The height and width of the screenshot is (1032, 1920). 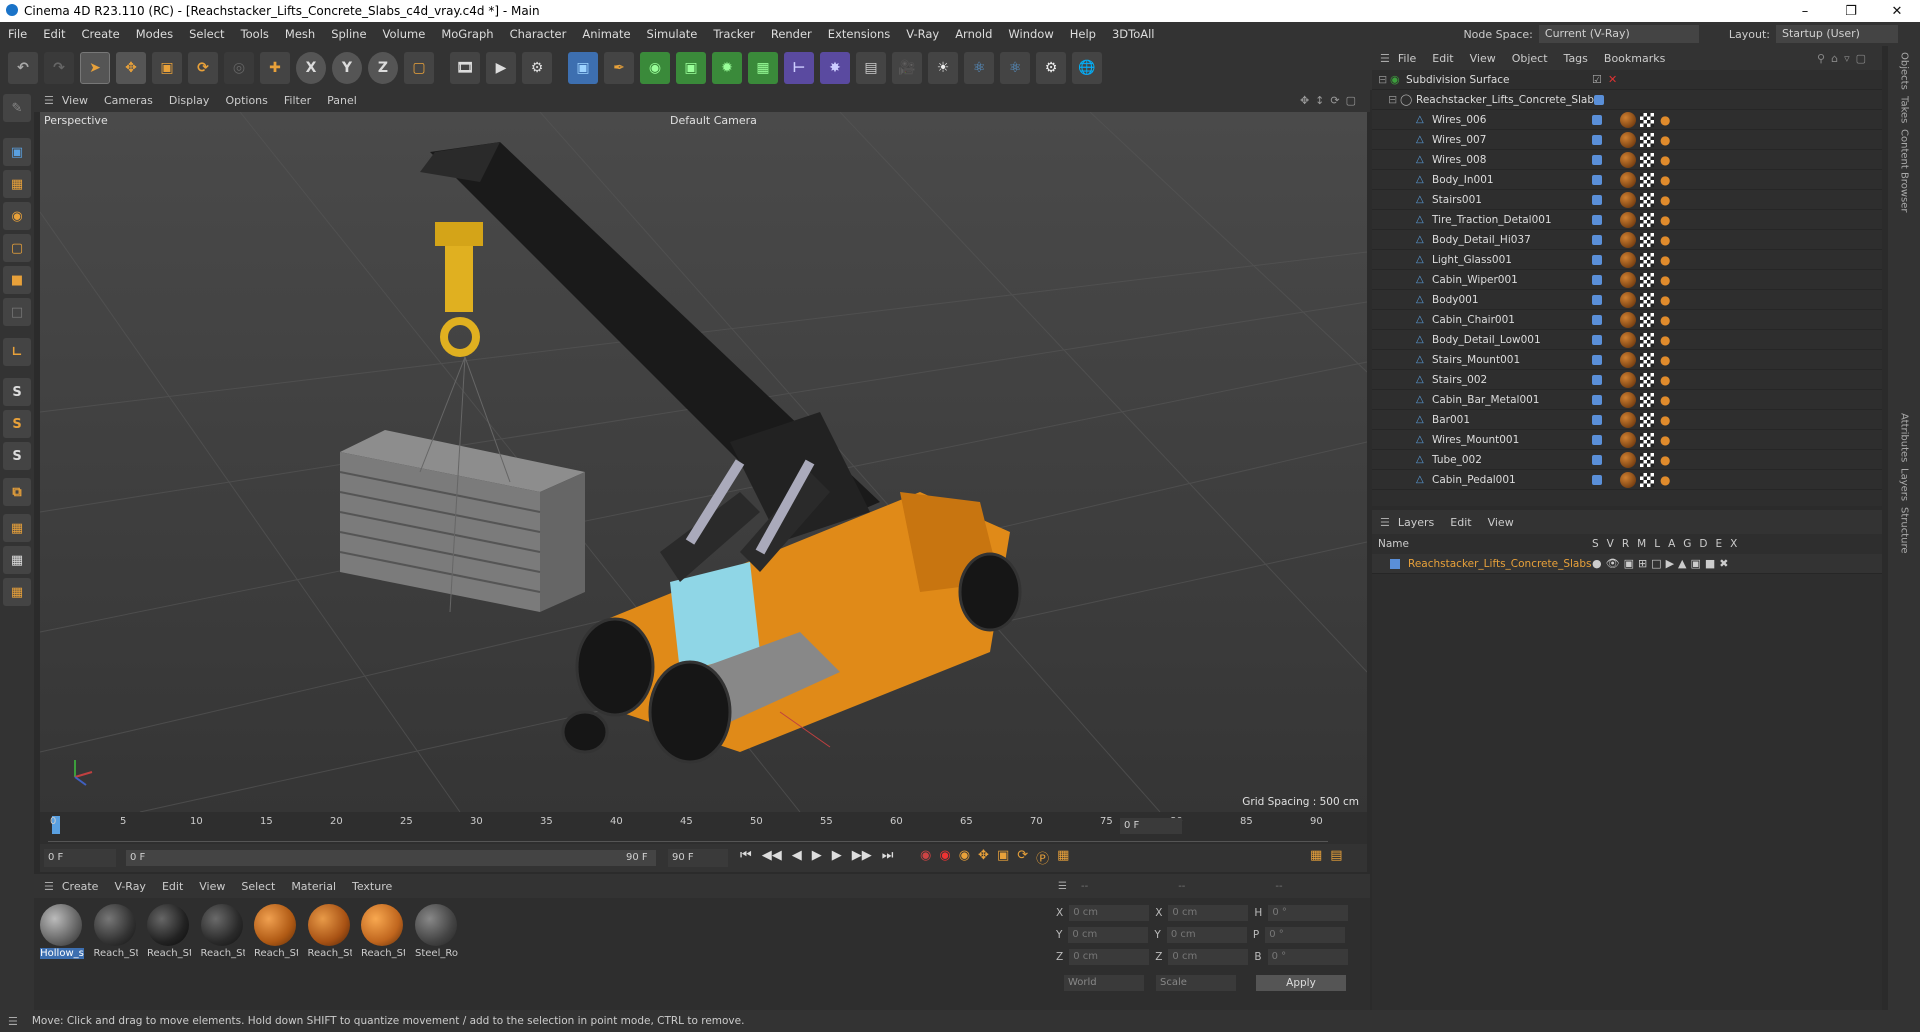 What do you see at coordinates (297, 100) in the screenshot?
I see `viewport-menu-filter: Filter` at bounding box center [297, 100].